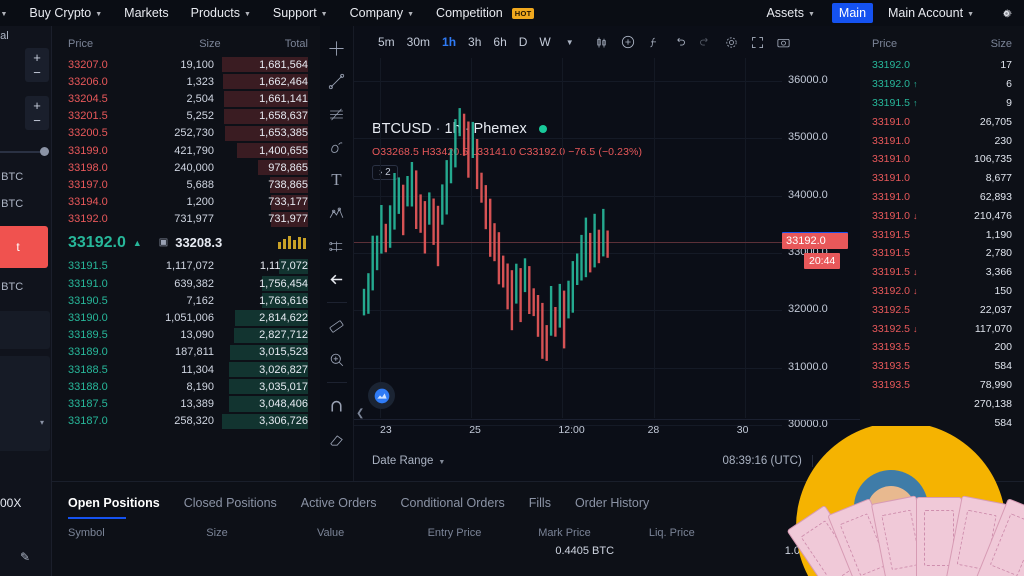 This screenshot has width=1024, height=576. Describe the element at coordinates (942, 309) in the screenshot. I see `trade-row: 33192.5 22,037` at that location.